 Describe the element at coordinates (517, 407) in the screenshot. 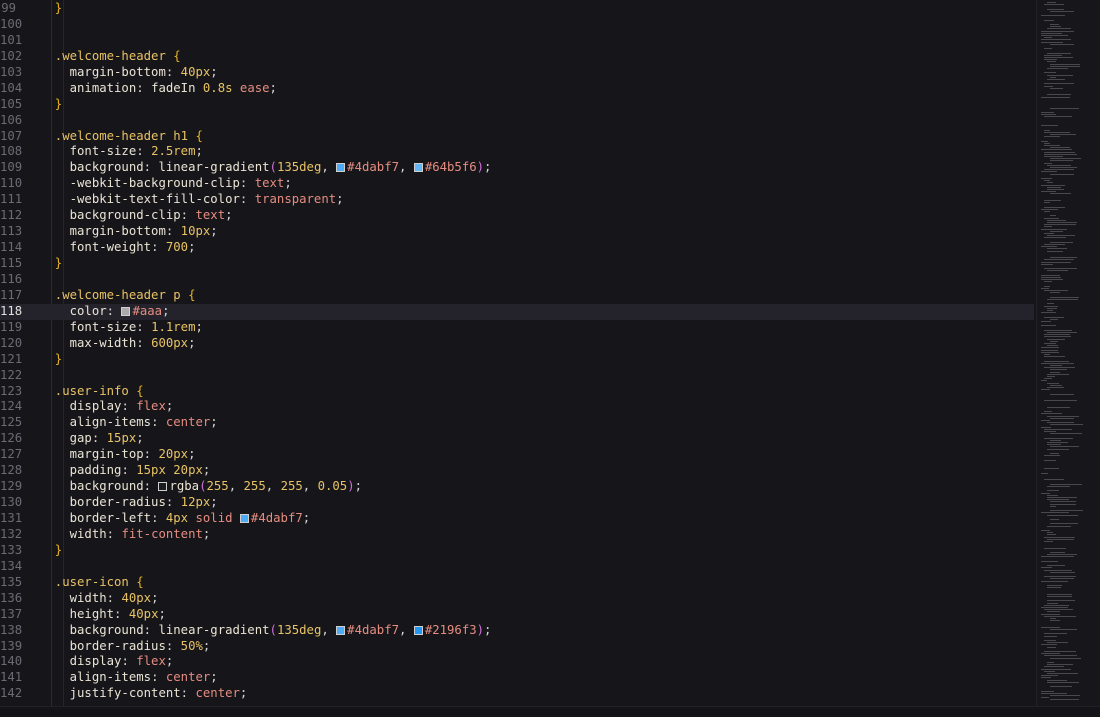

I see `code-line: 124 display: flex;` at that location.